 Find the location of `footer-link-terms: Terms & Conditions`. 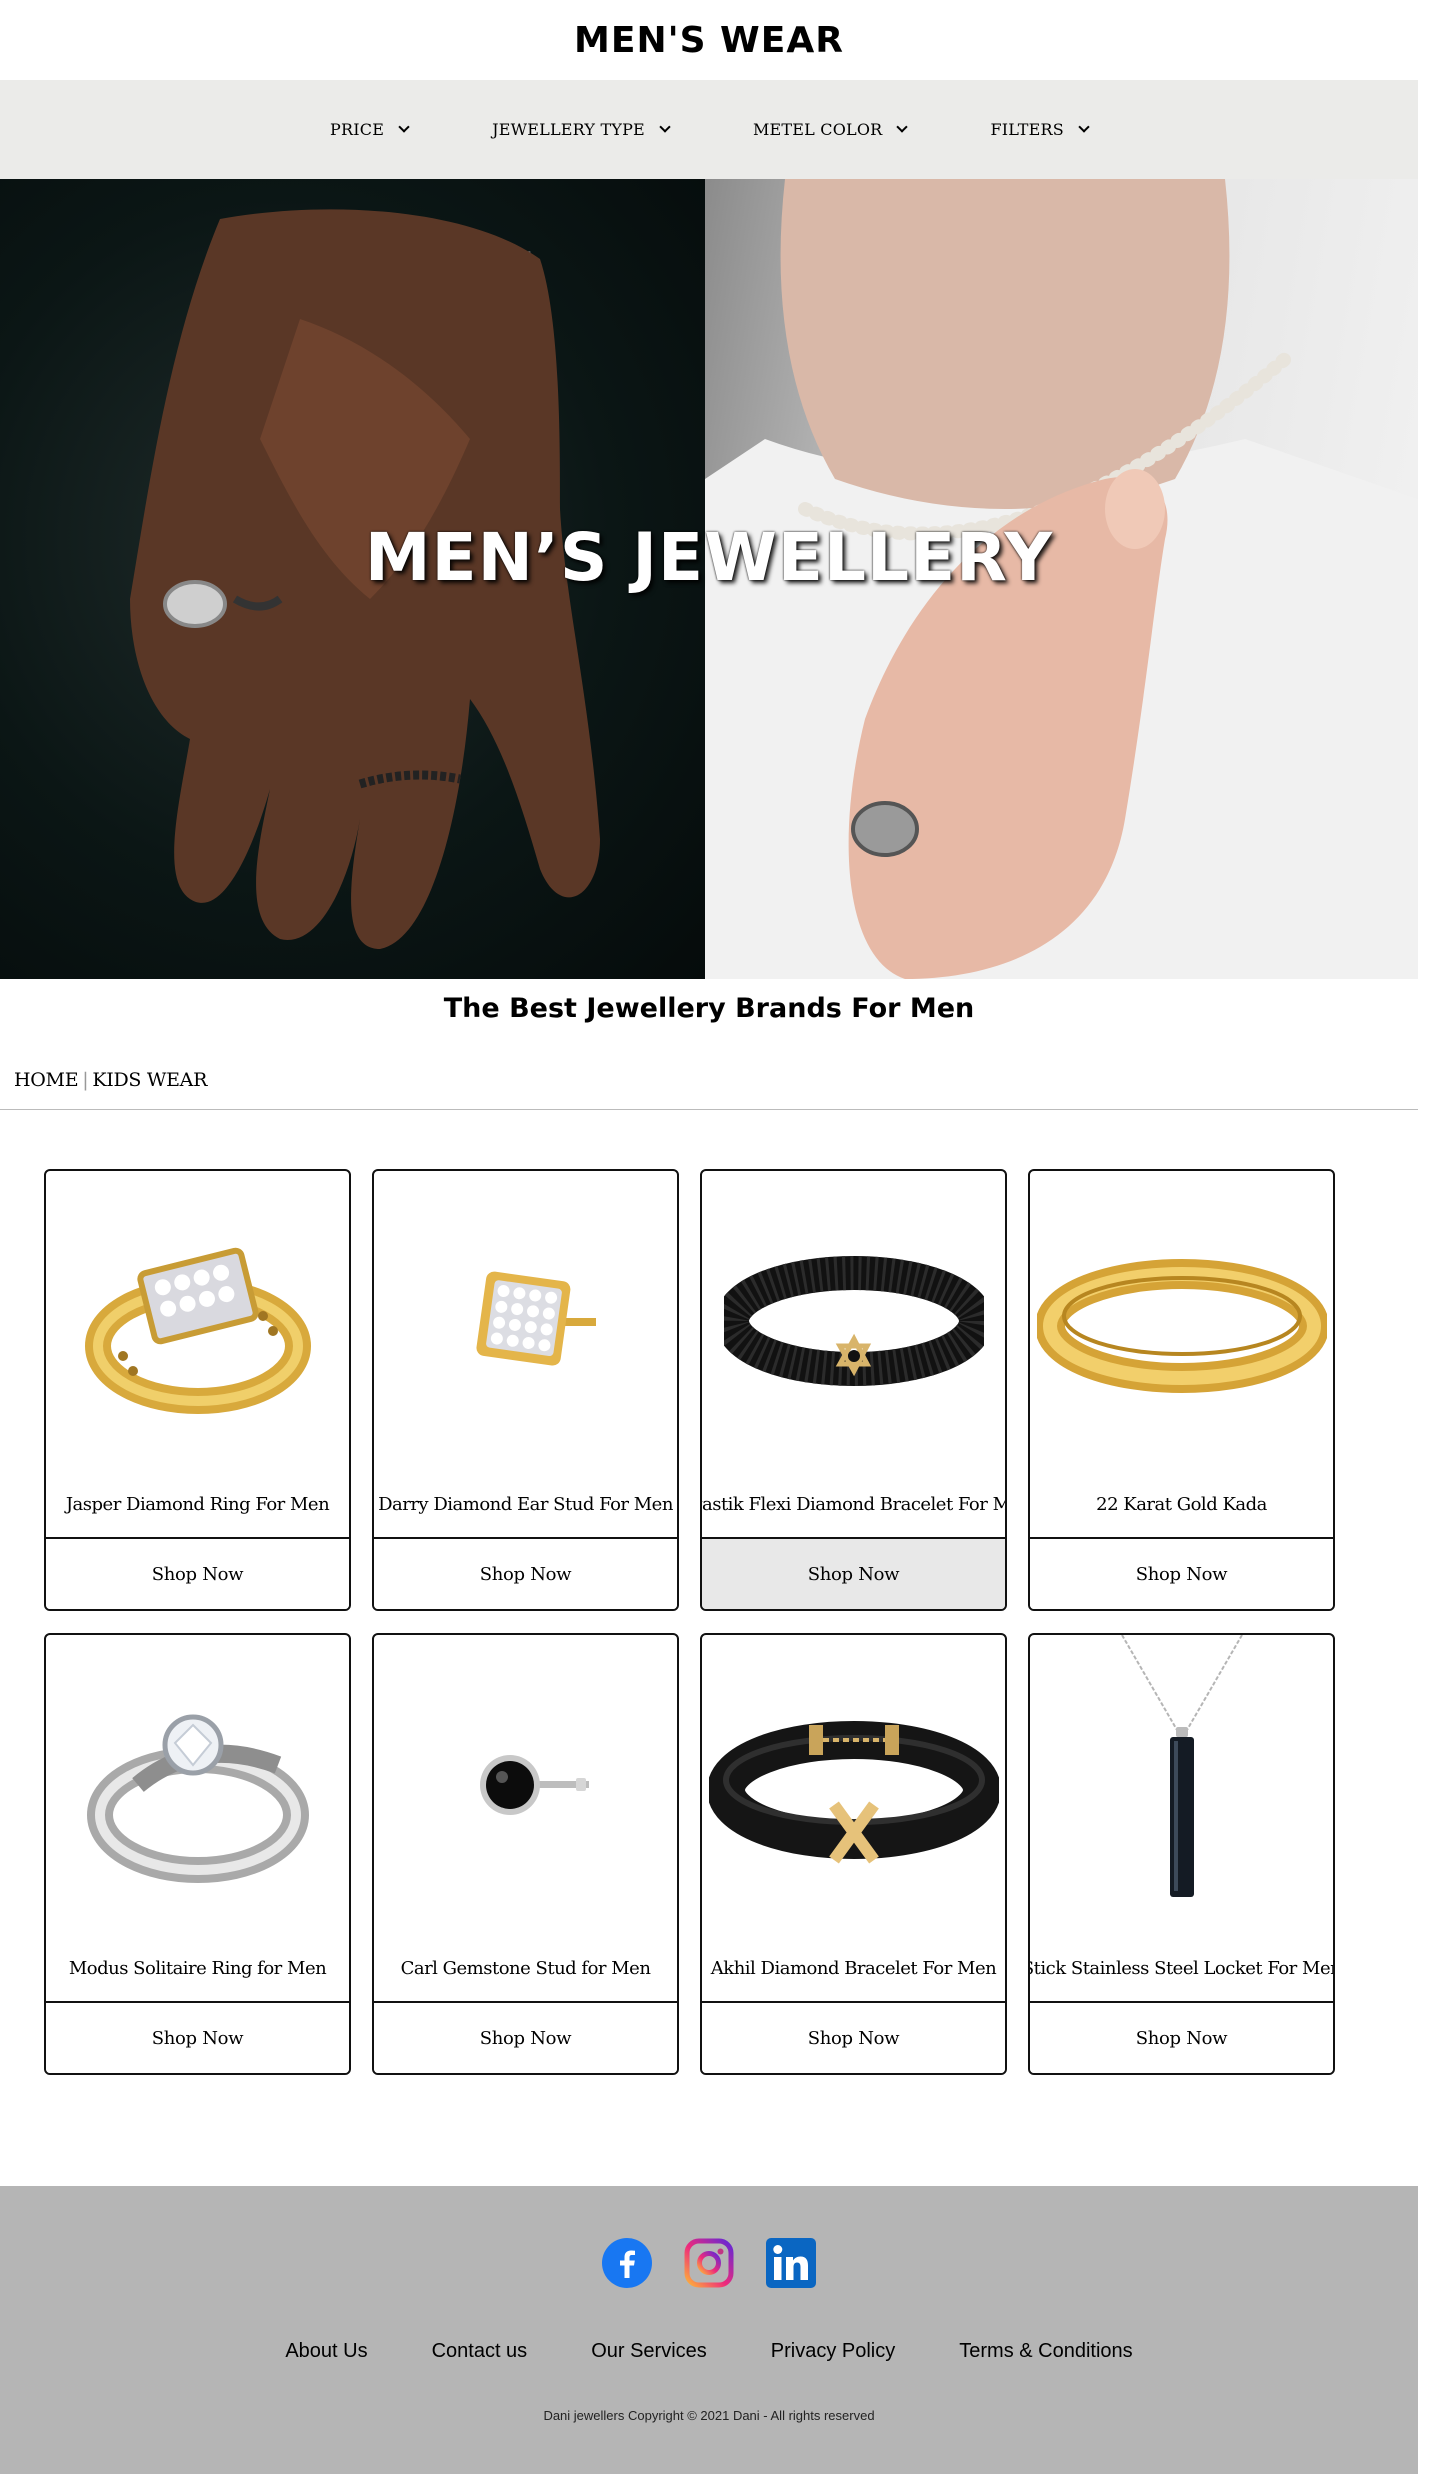

footer-link-terms: Terms & Conditions is located at coordinates (1045, 2351).